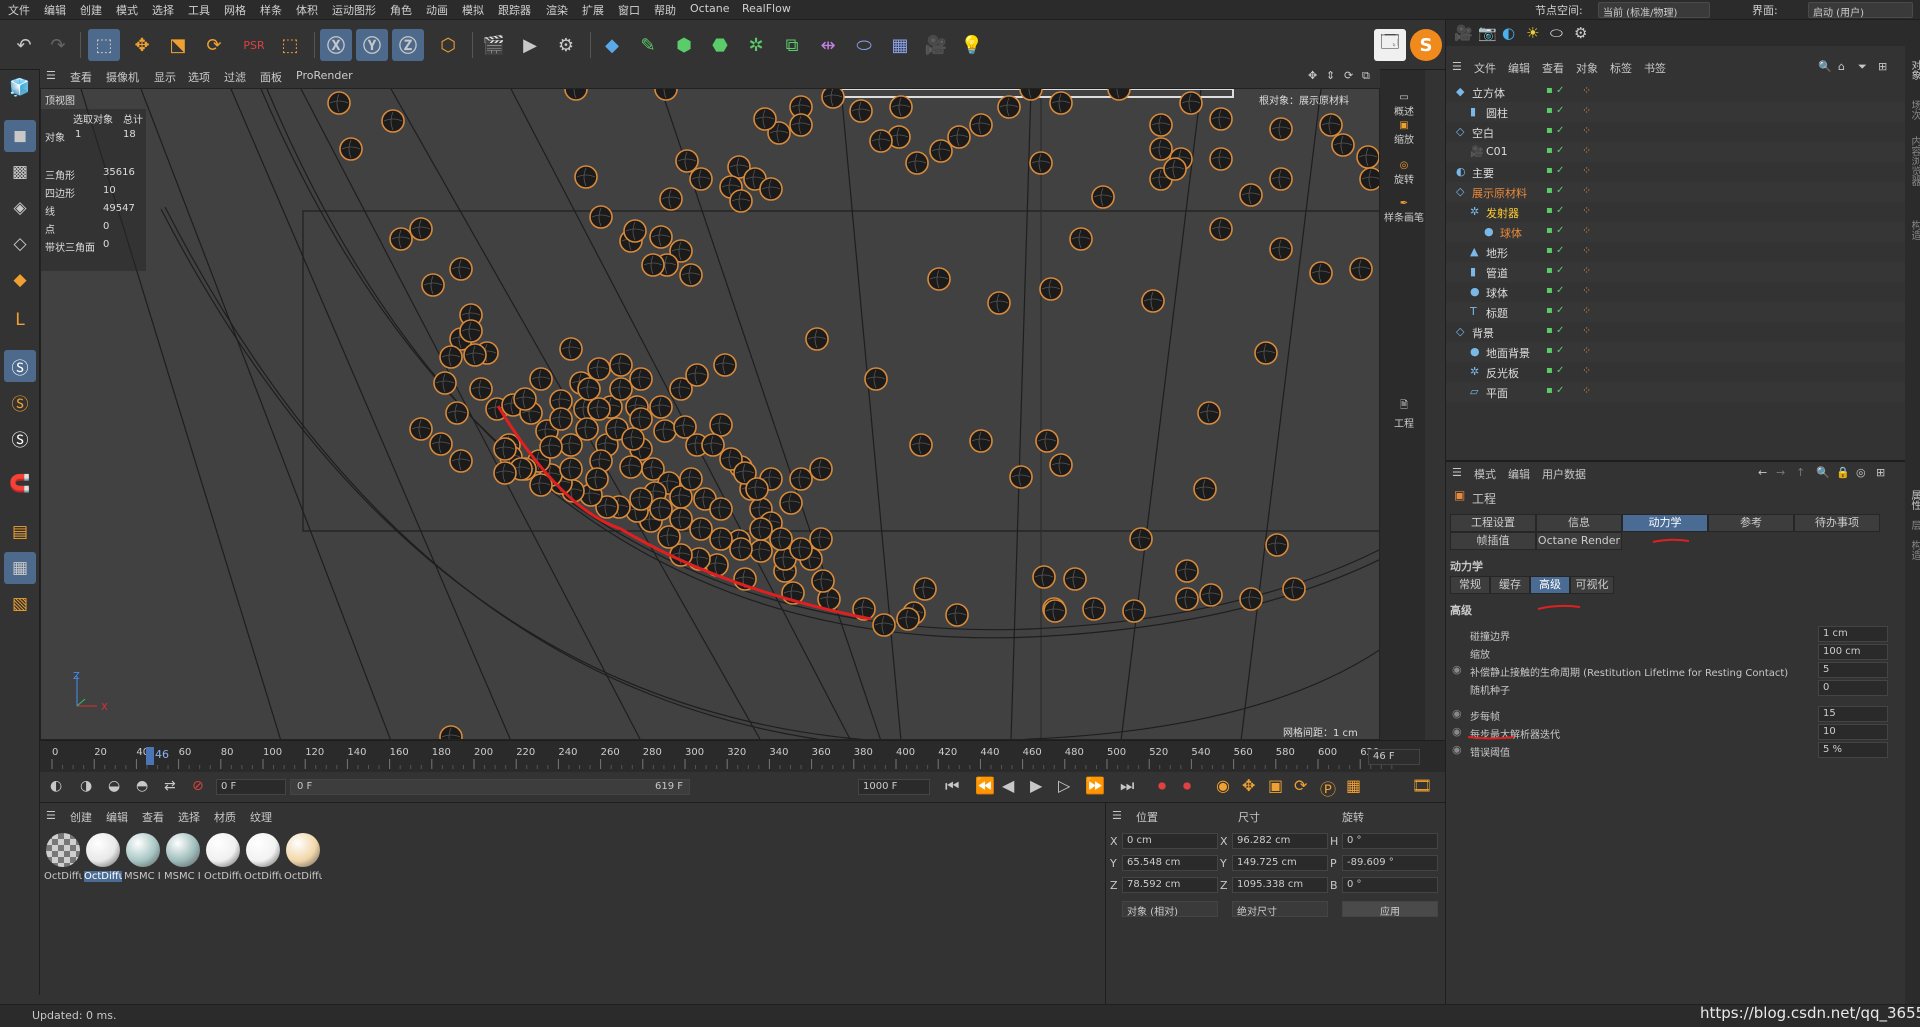  I want to click on extrude-icon: ⬣, so click(720, 45).